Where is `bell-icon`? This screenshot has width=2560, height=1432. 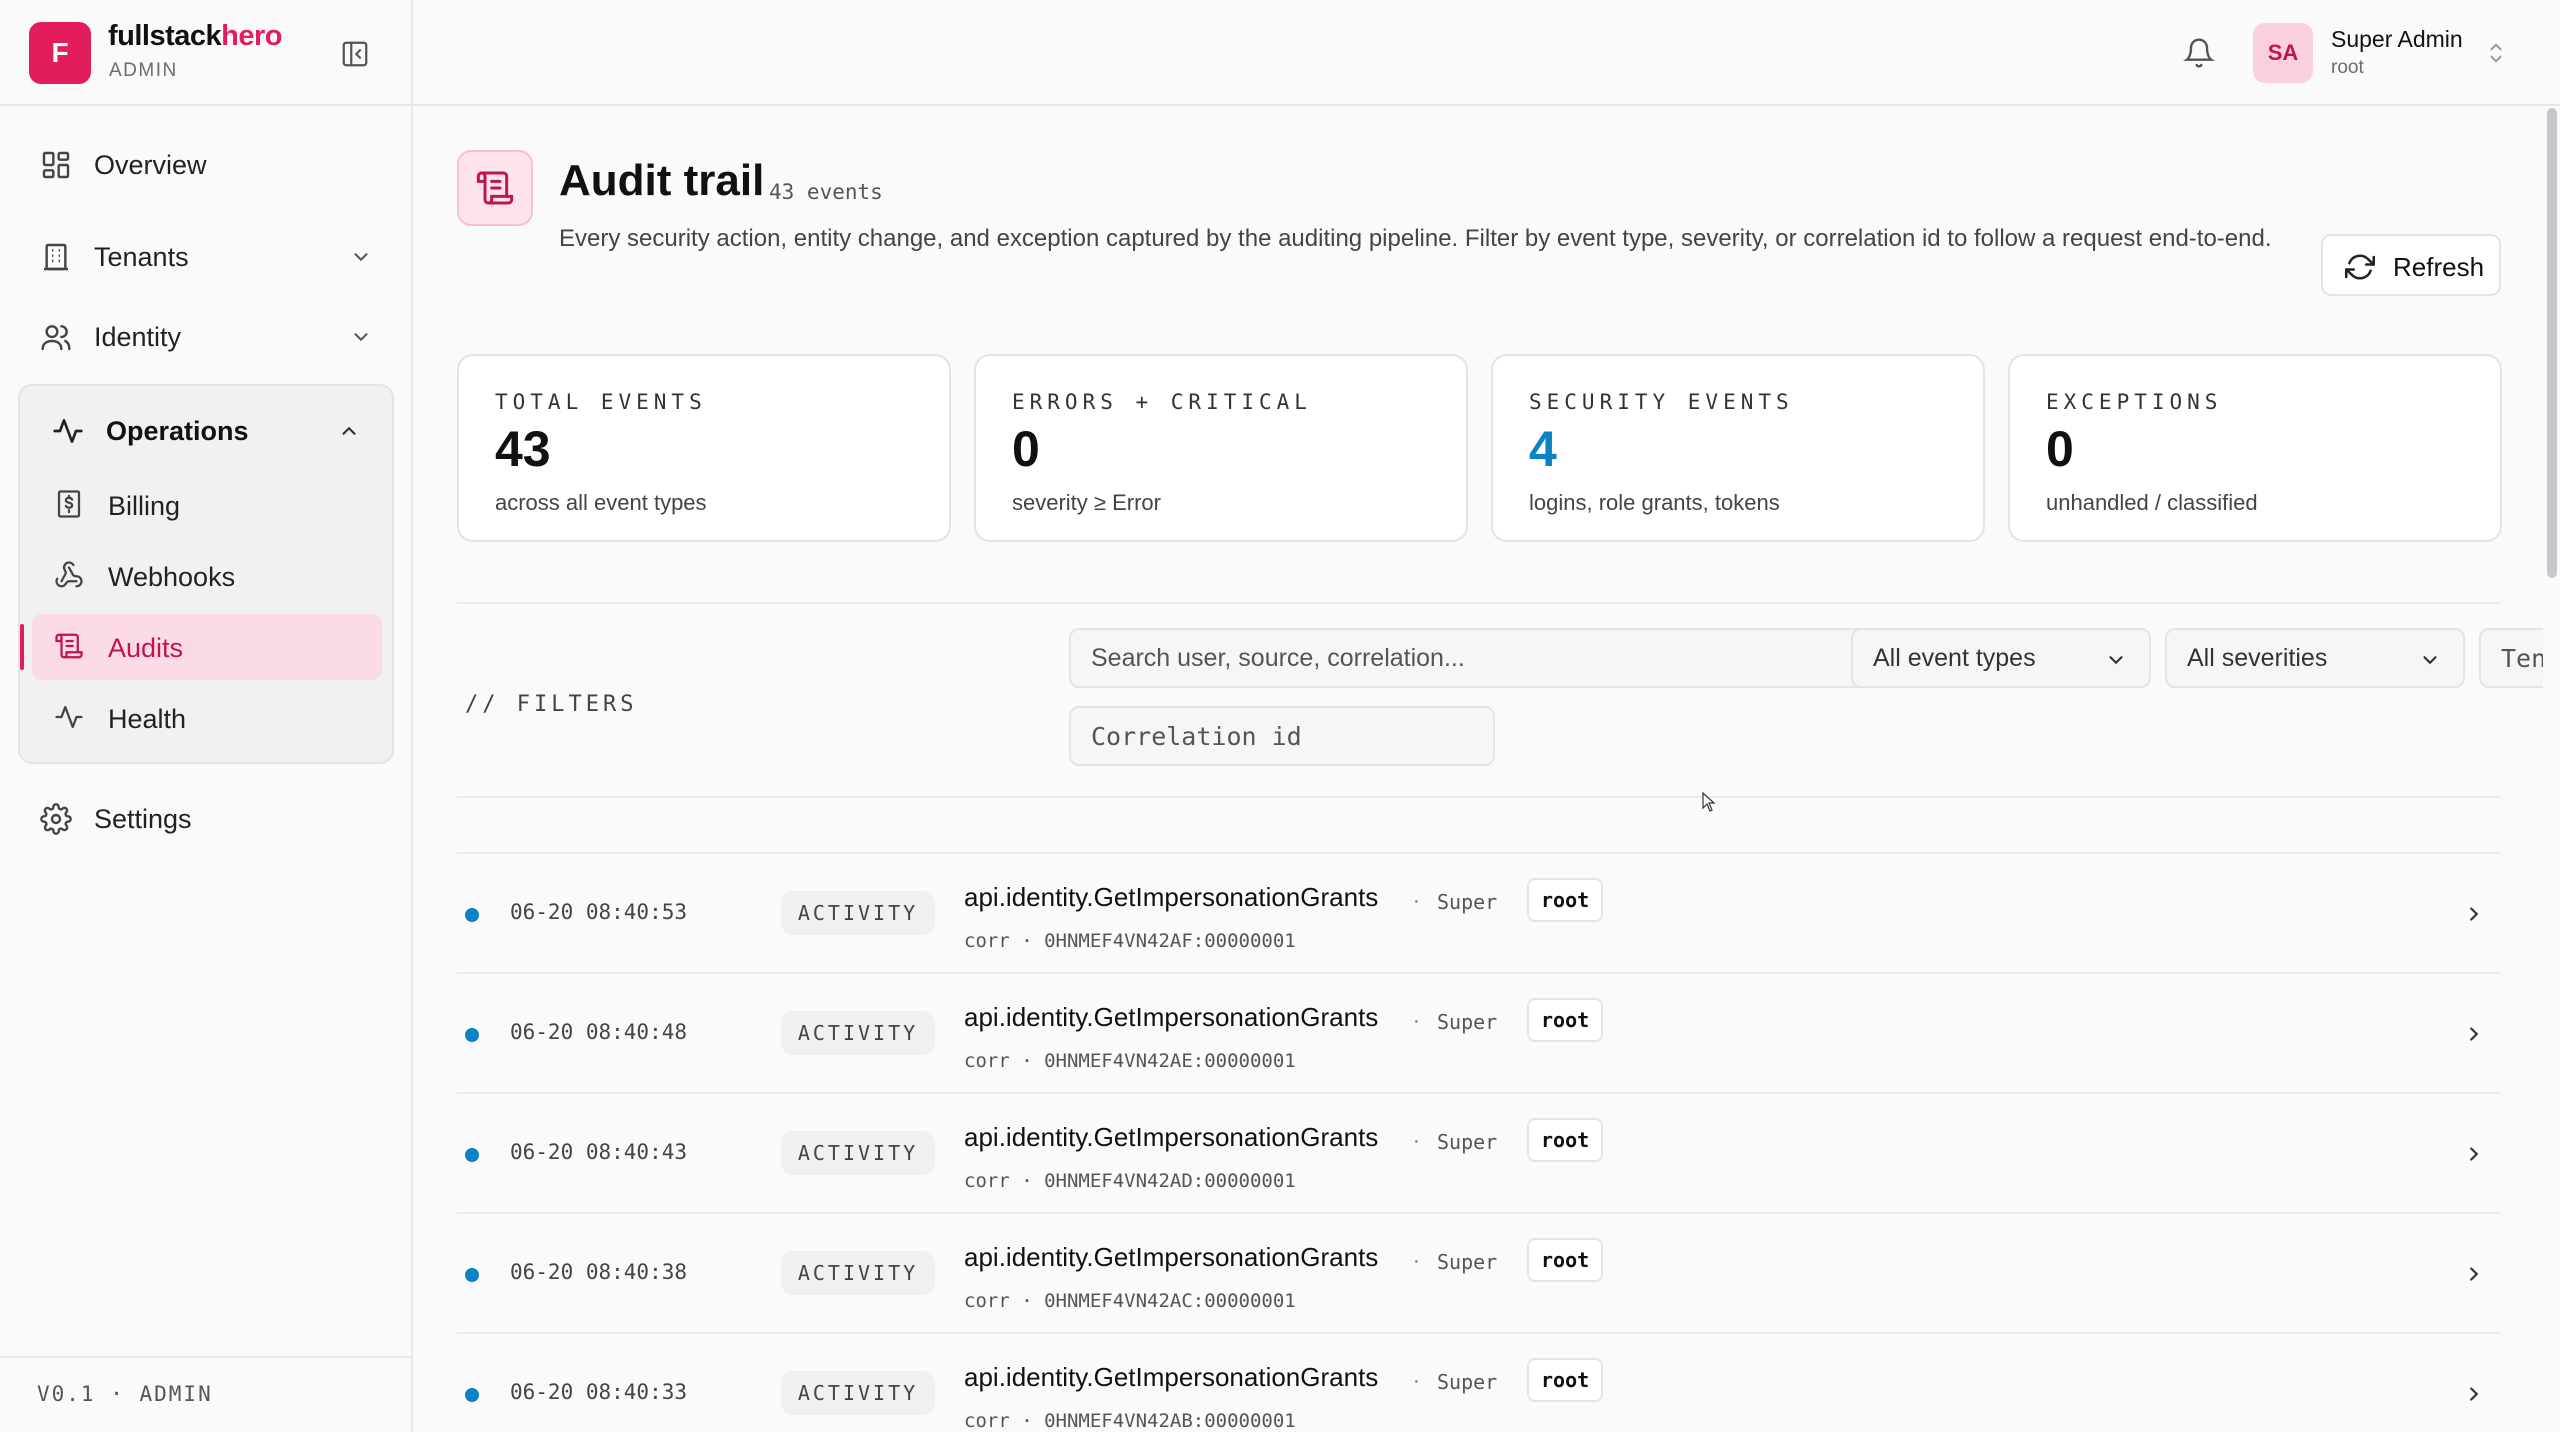
bell-icon is located at coordinates (2199, 53).